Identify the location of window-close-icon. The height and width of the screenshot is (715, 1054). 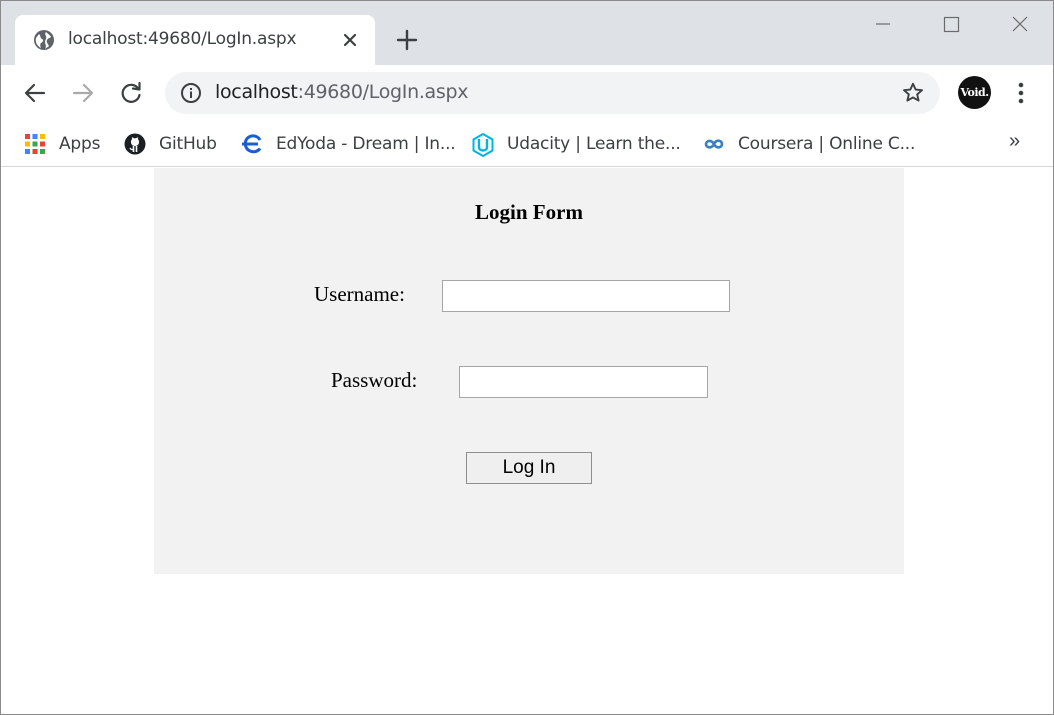
(1020, 24).